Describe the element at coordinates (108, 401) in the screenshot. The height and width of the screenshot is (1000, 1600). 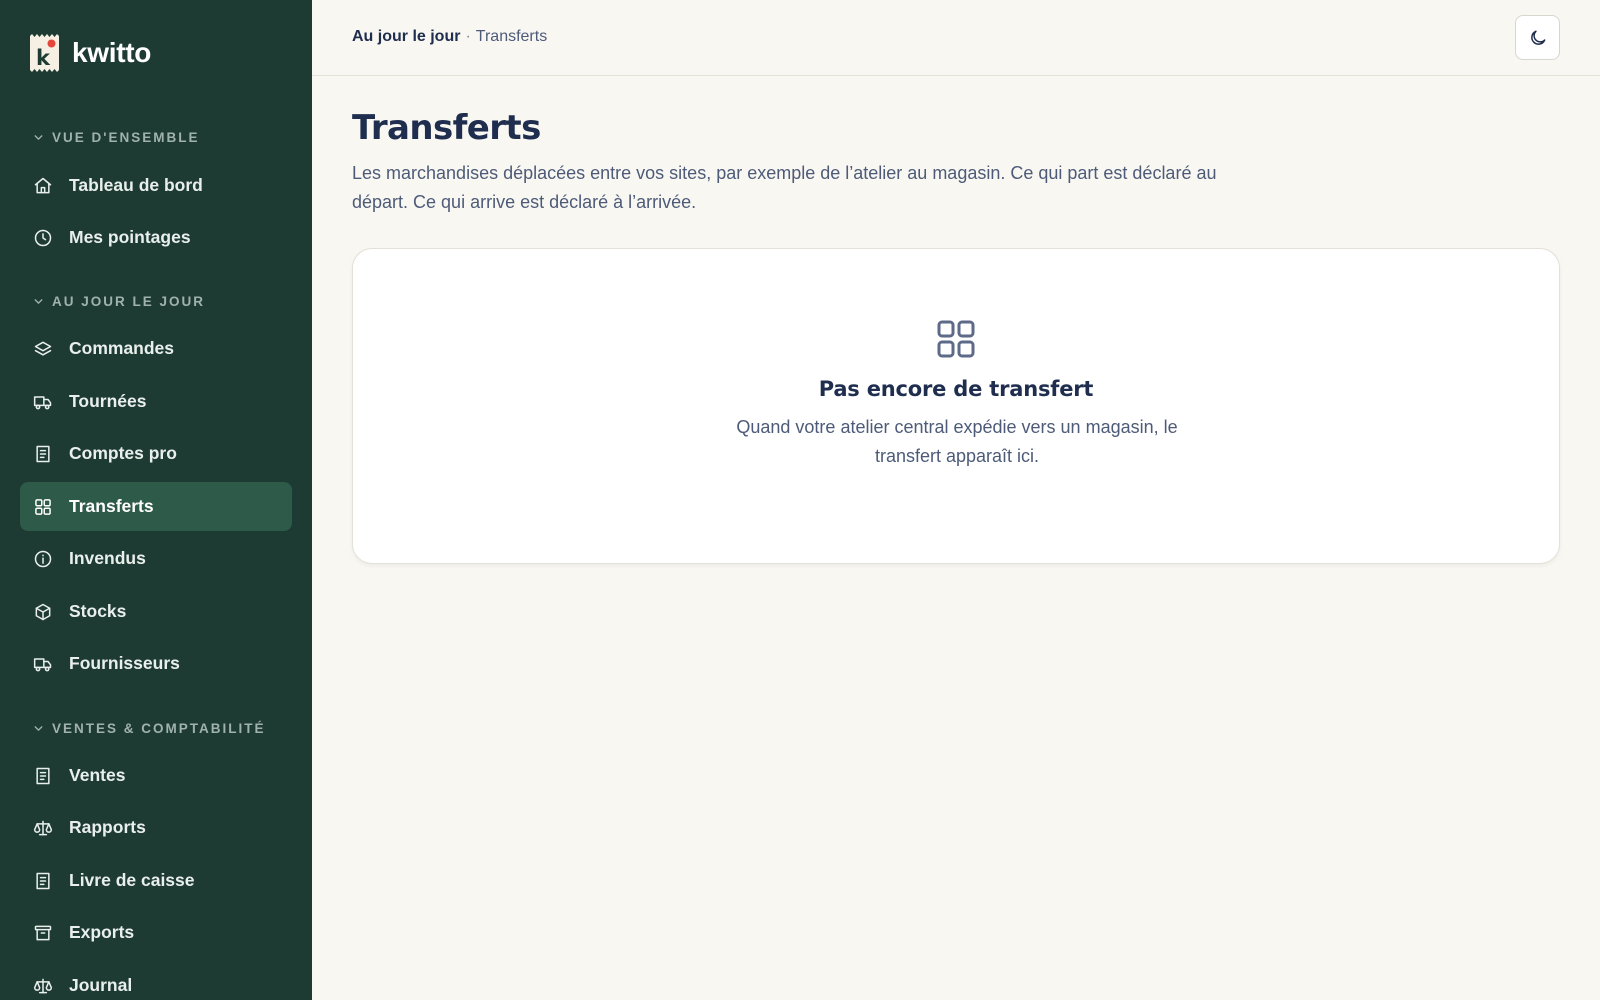
I see `sidebar-item-label: Tournées` at that location.